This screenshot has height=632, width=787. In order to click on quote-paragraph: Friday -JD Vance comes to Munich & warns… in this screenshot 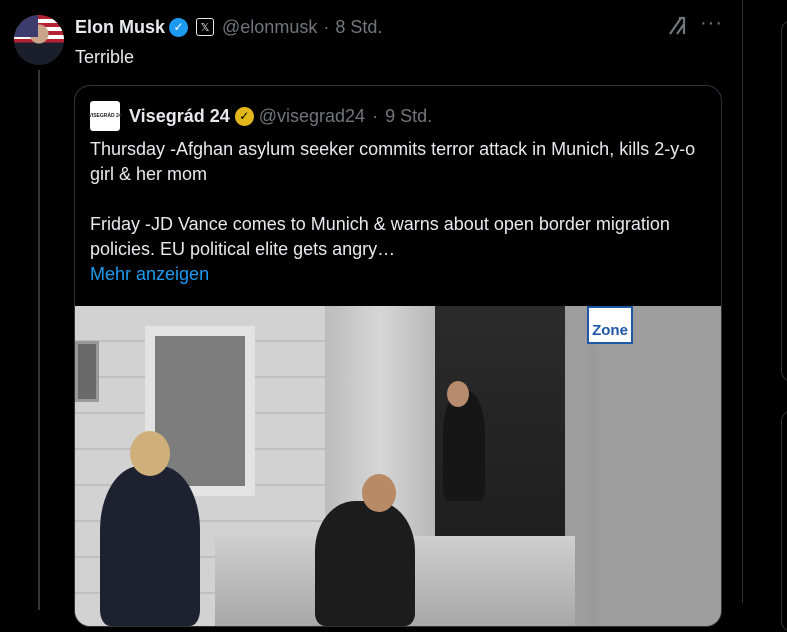, I will do `click(380, 236)`.